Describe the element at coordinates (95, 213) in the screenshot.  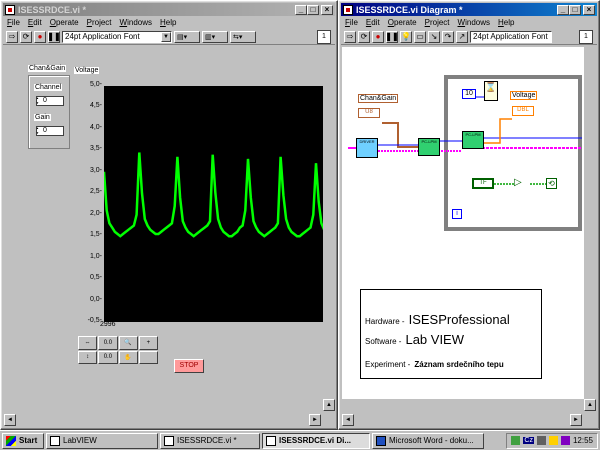
I see `y-tick-label: 2,0-` at that location.